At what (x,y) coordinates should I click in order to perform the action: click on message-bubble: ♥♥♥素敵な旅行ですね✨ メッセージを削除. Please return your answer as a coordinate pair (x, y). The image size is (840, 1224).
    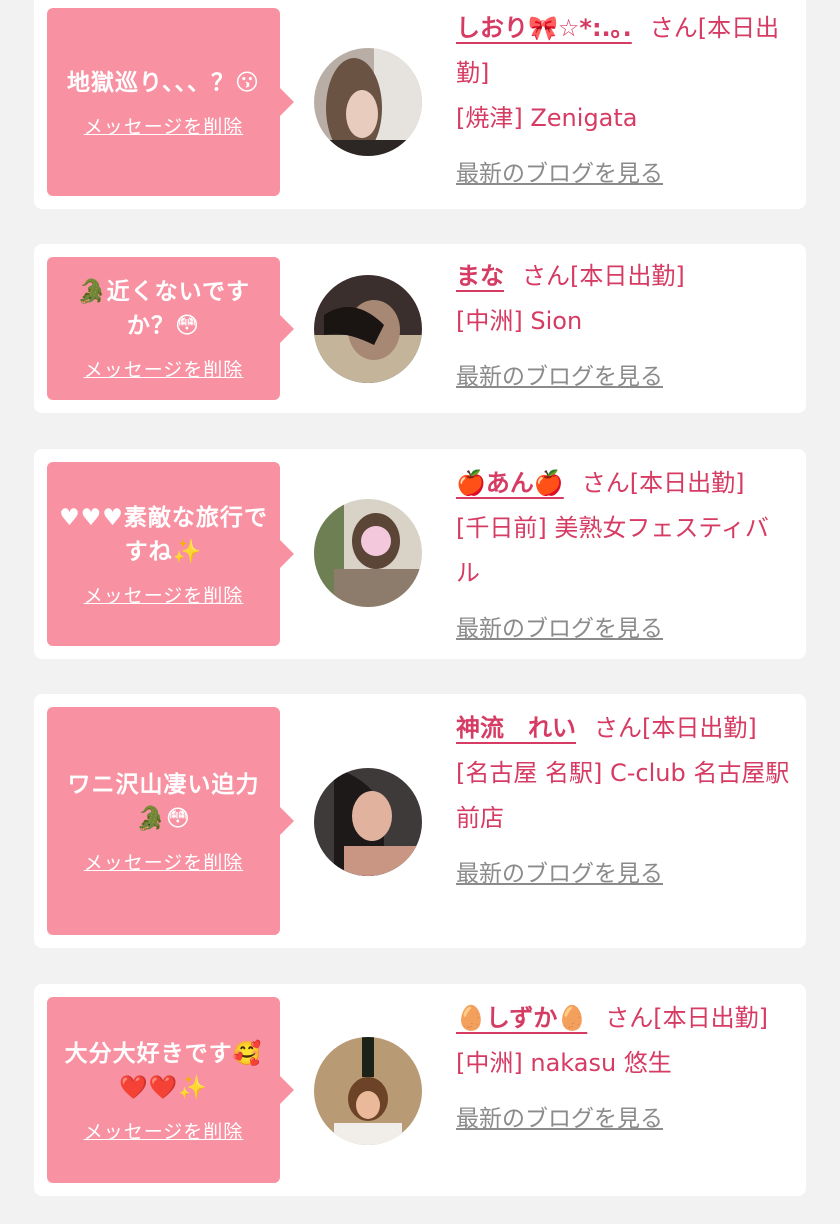
    Looking at the image, I should click on (163, 554).